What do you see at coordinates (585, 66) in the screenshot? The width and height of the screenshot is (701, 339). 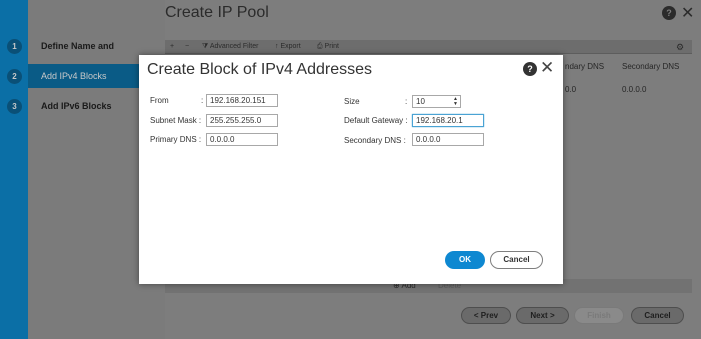 I see `column-header-secondary-dns-partial: ndary DNS` at bounding box center [585, 66].